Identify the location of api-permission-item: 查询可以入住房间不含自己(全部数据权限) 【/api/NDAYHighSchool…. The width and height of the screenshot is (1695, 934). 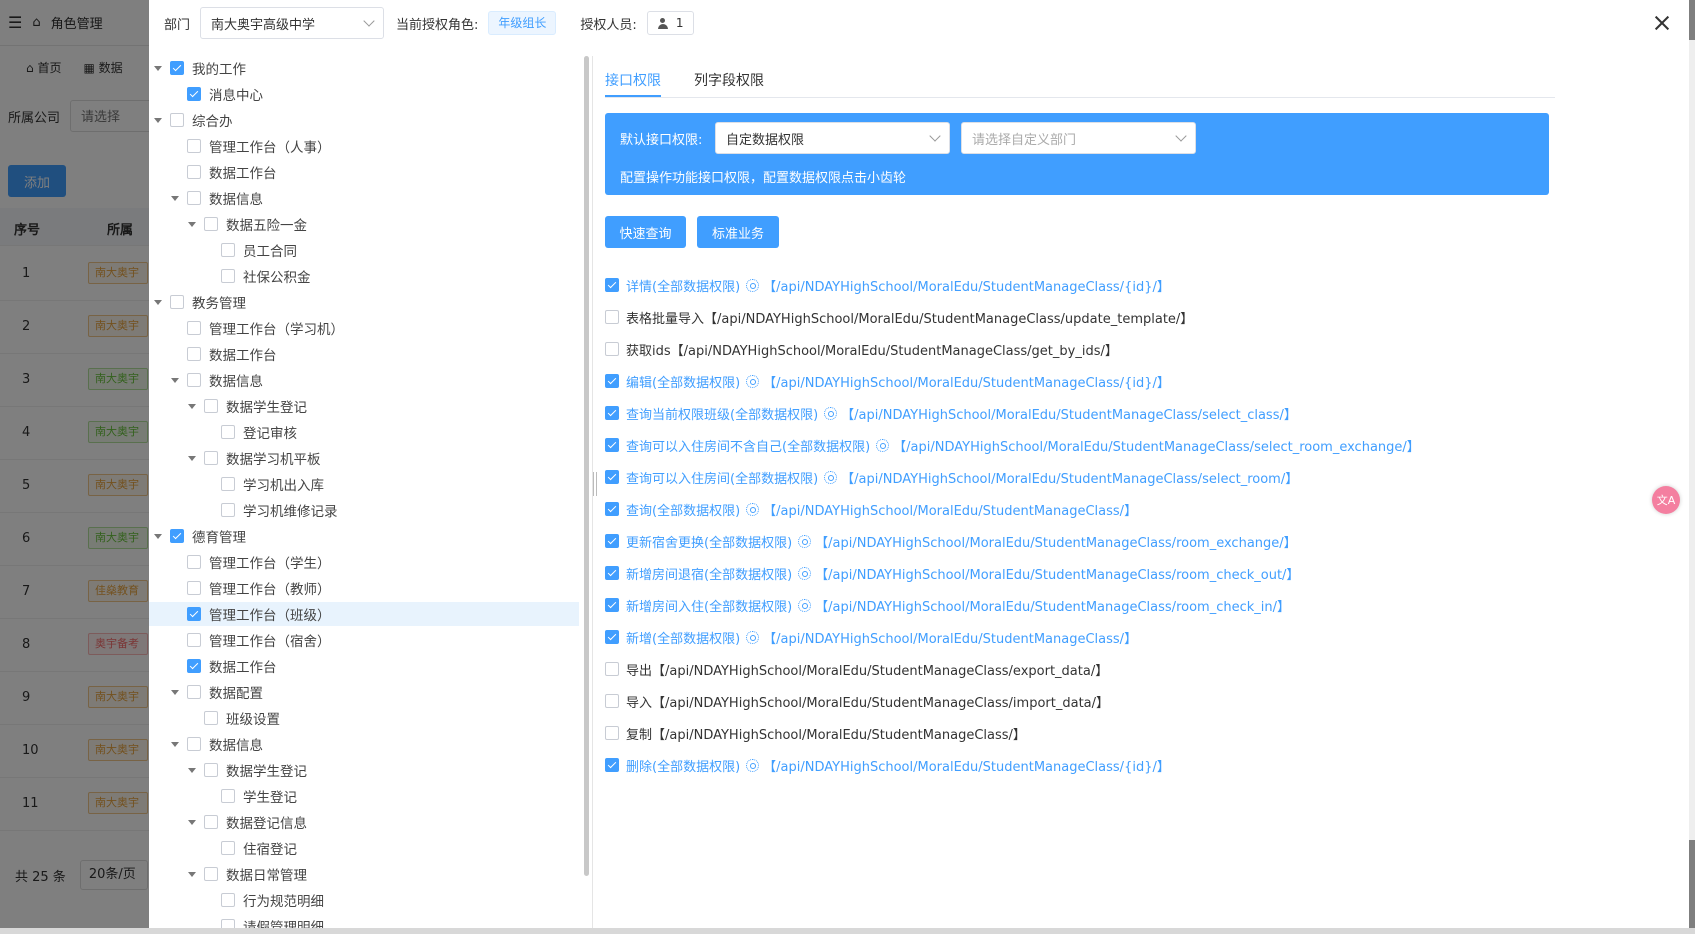
(1012, 445).